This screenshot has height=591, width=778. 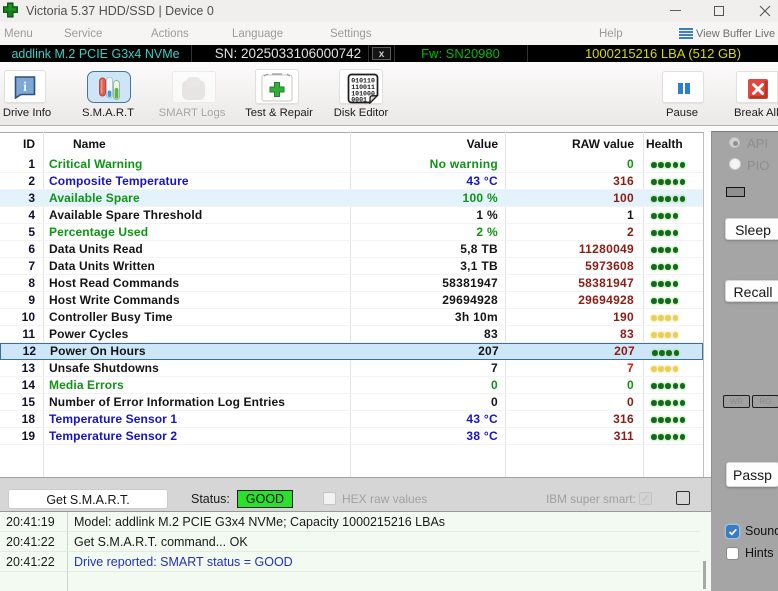 I want to click on svg-text: 0001, so click(x=359, y=100).